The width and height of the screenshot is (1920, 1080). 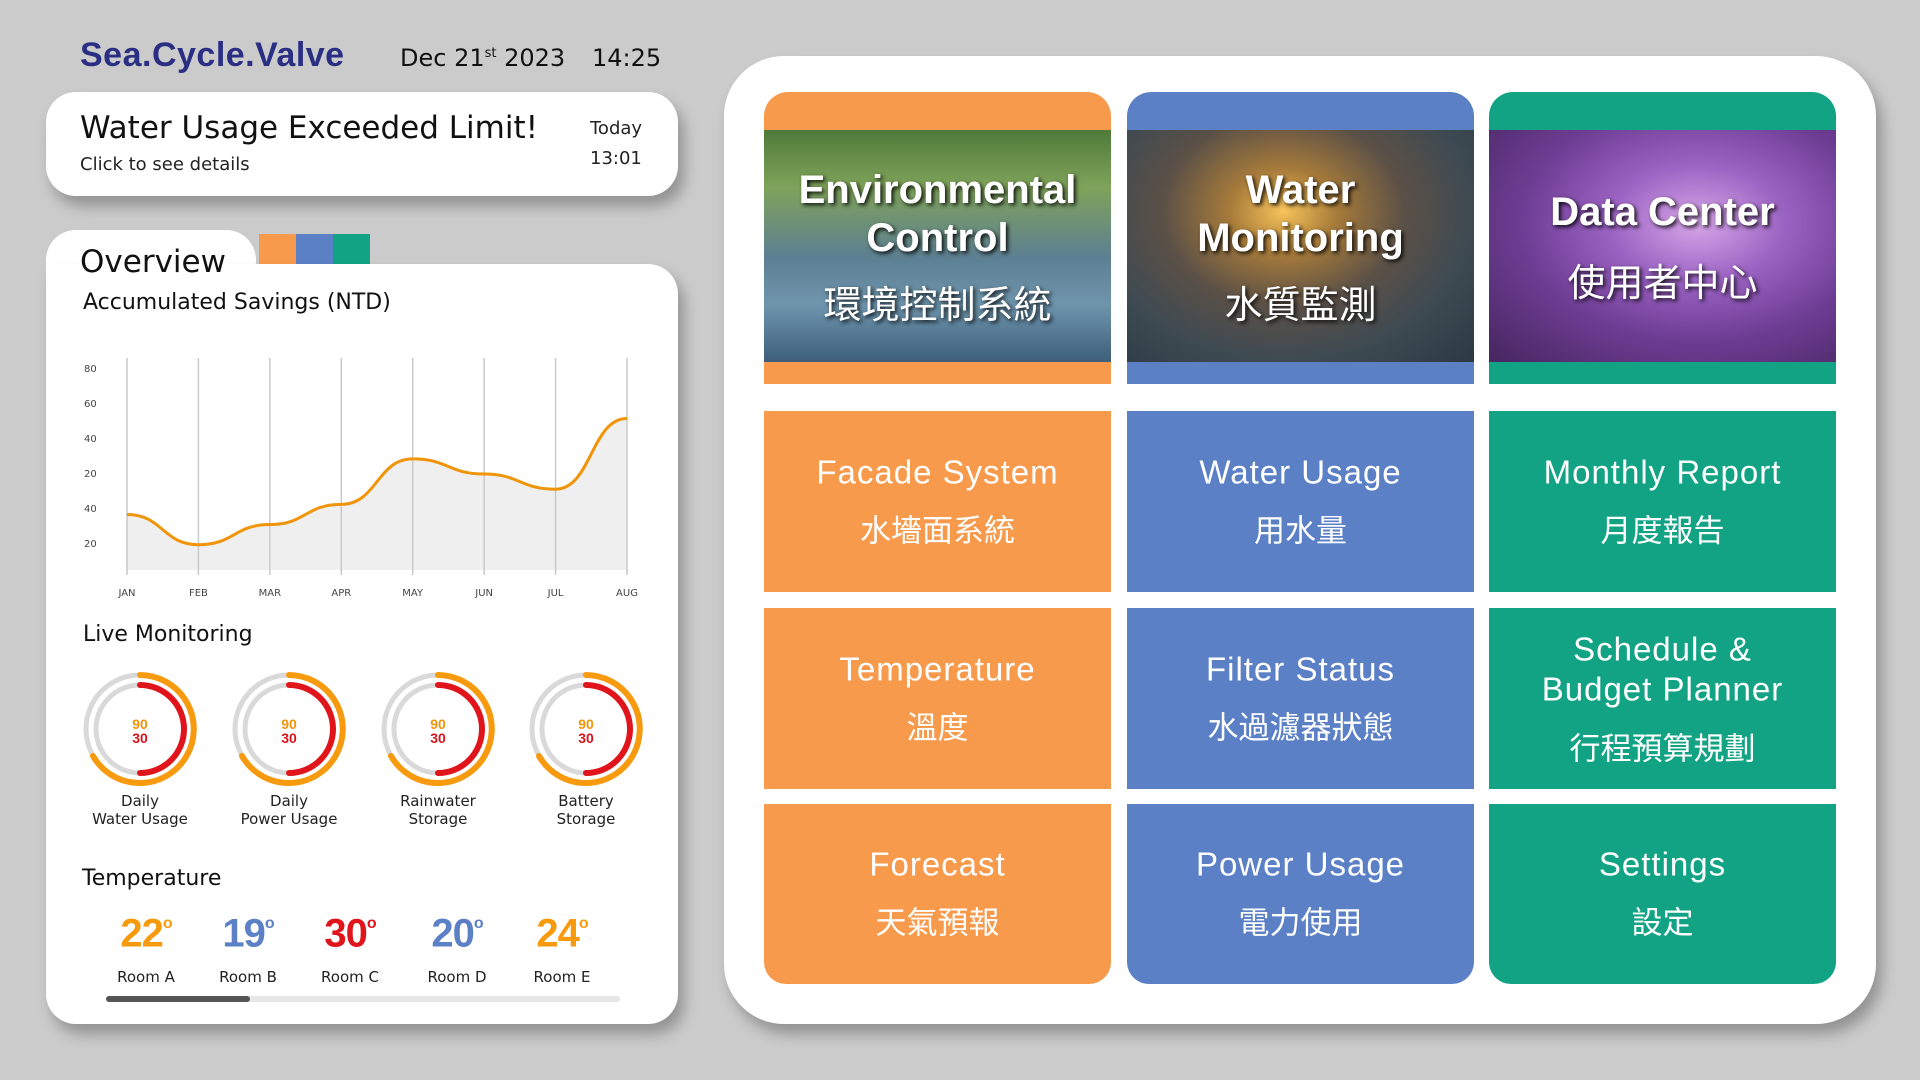 I want to click on tile-title-zh: 電力使用, so click(x=1300, y=923).